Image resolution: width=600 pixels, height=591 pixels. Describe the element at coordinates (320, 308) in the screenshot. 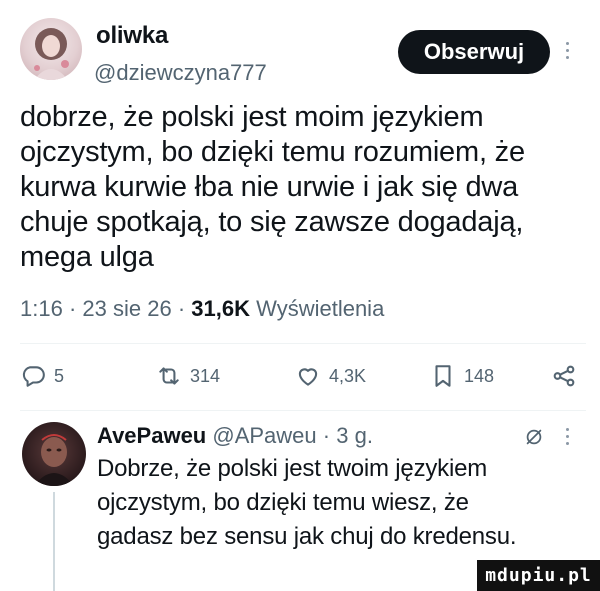

I see `views-label: Wyświetlenia` at that location.